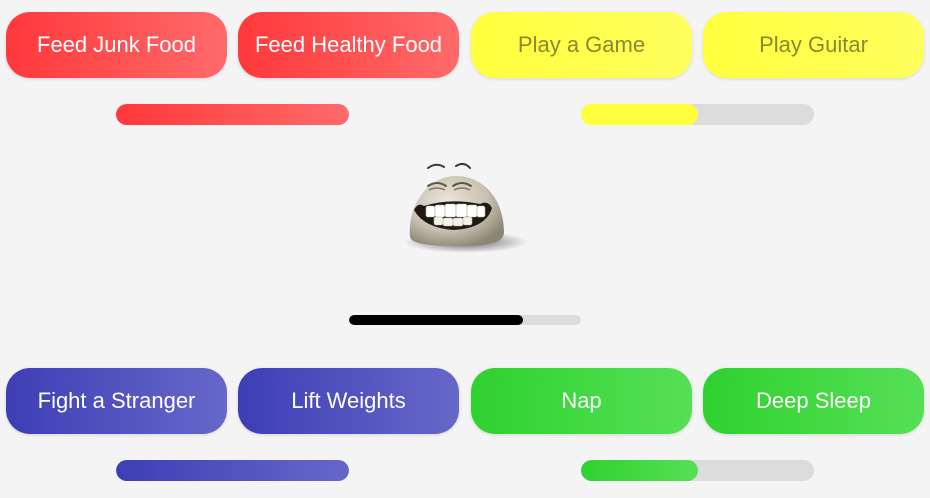 The height and width of the screenshot is (498, 930). I want to click on deep-sleep-button: Deep Sleep, so click(813, 401).